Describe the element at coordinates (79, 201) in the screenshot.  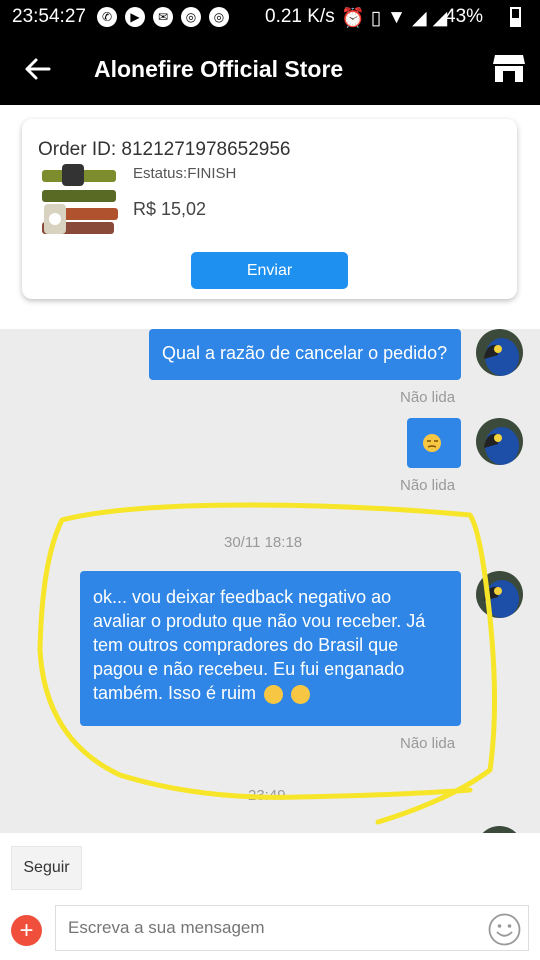
I see `product-thumbnail` at that location.